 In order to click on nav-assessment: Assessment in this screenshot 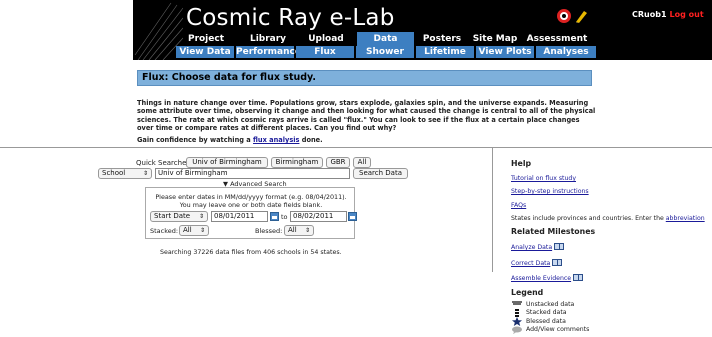, I will do `click(557, 39)`.